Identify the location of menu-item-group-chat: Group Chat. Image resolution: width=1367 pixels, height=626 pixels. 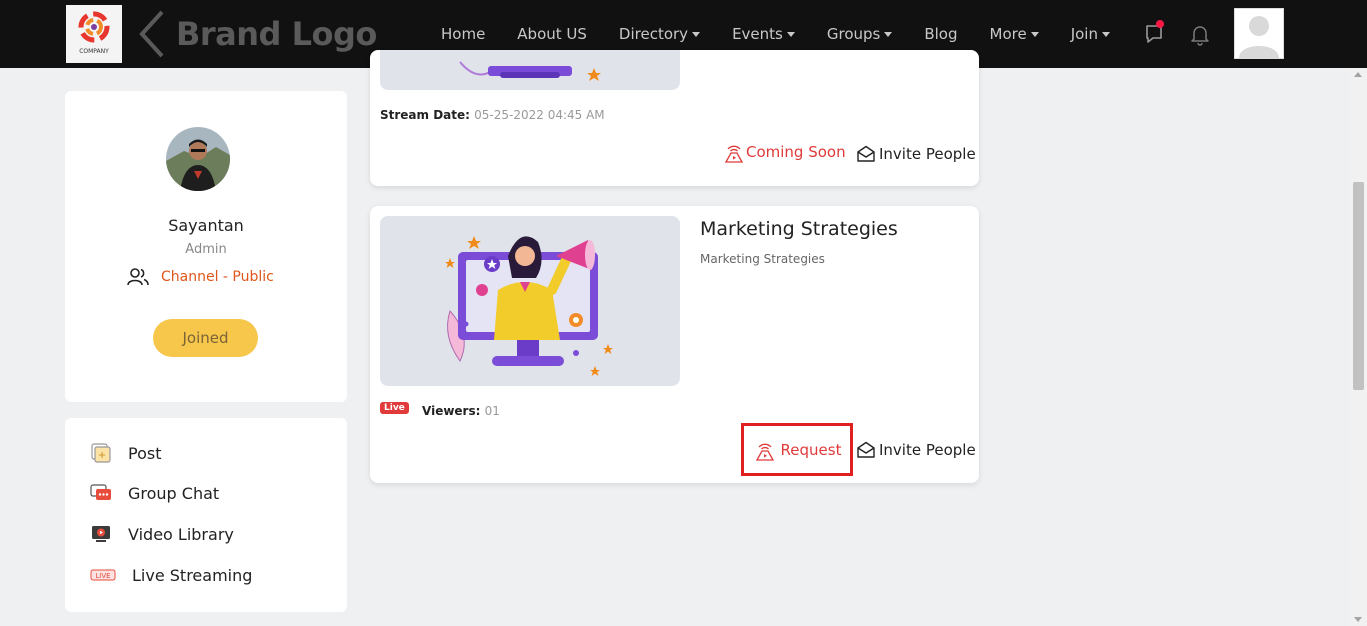
(154, 493).